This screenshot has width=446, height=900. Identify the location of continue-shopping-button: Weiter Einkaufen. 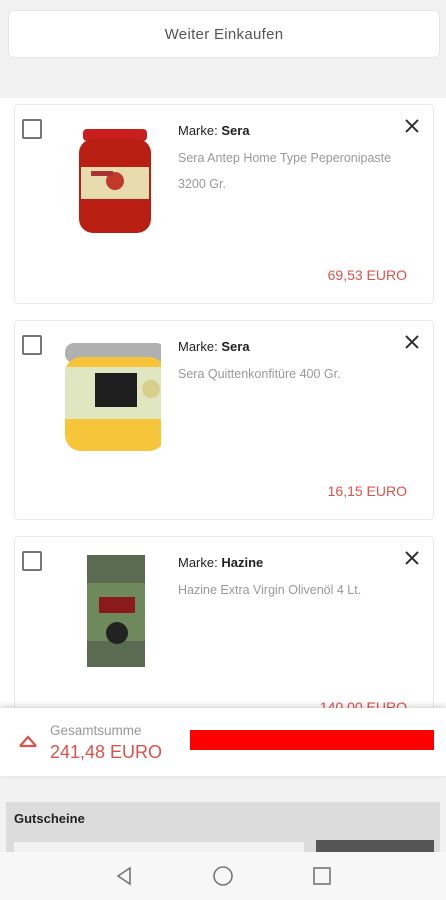
(224, 34).